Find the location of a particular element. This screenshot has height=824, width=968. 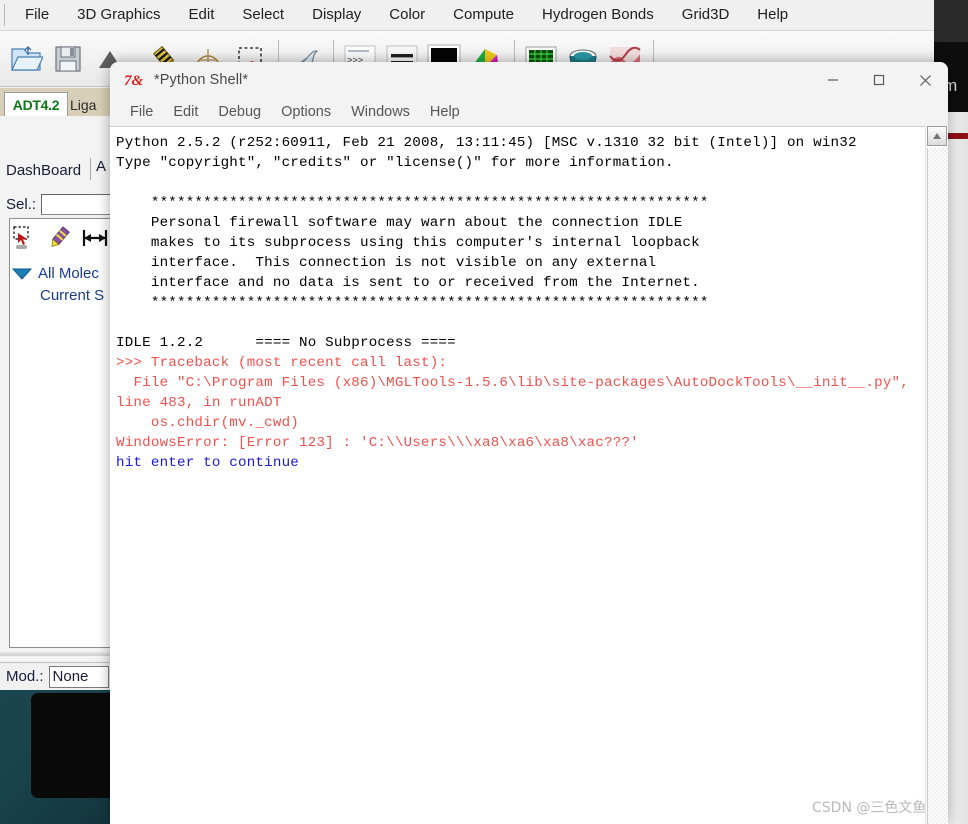

chevron-down-icon is located at coordinates (22, 273).